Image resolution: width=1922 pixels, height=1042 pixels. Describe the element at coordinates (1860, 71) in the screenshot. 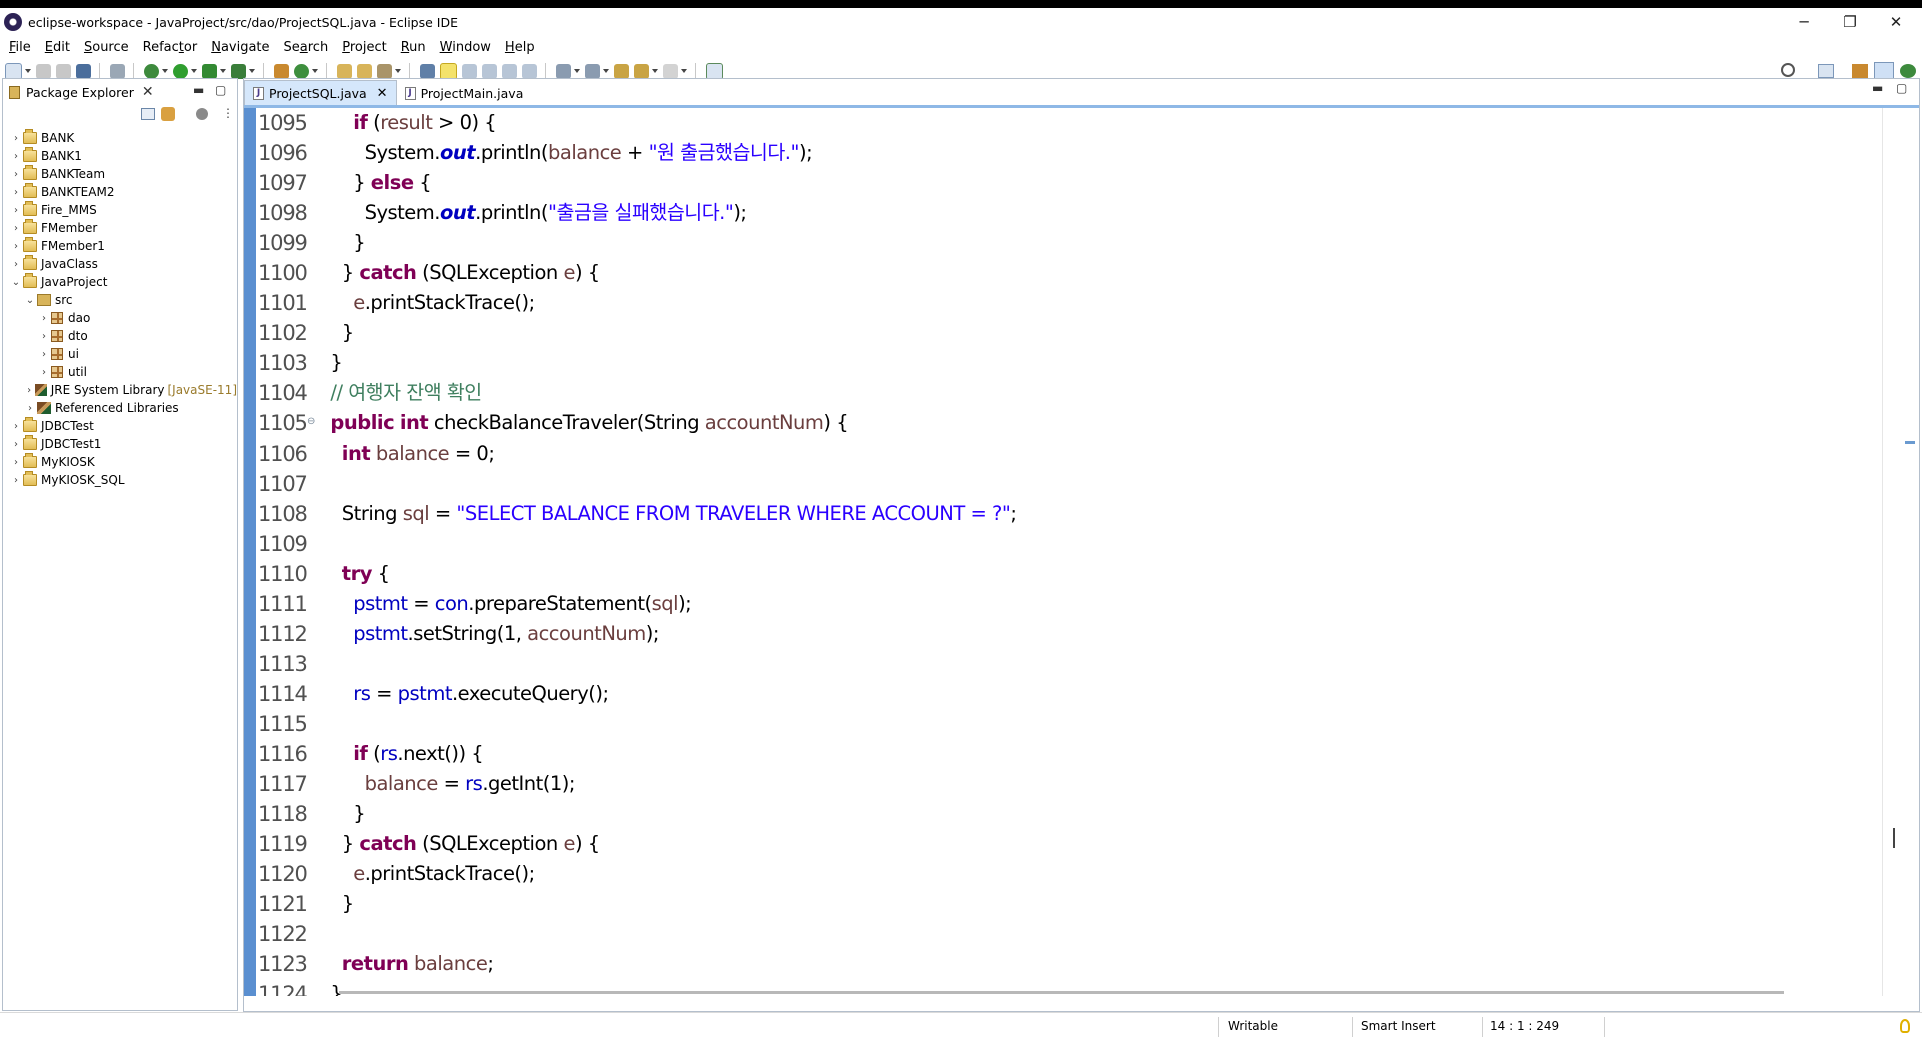

I see `java-ee-perspective-icon` at that location.